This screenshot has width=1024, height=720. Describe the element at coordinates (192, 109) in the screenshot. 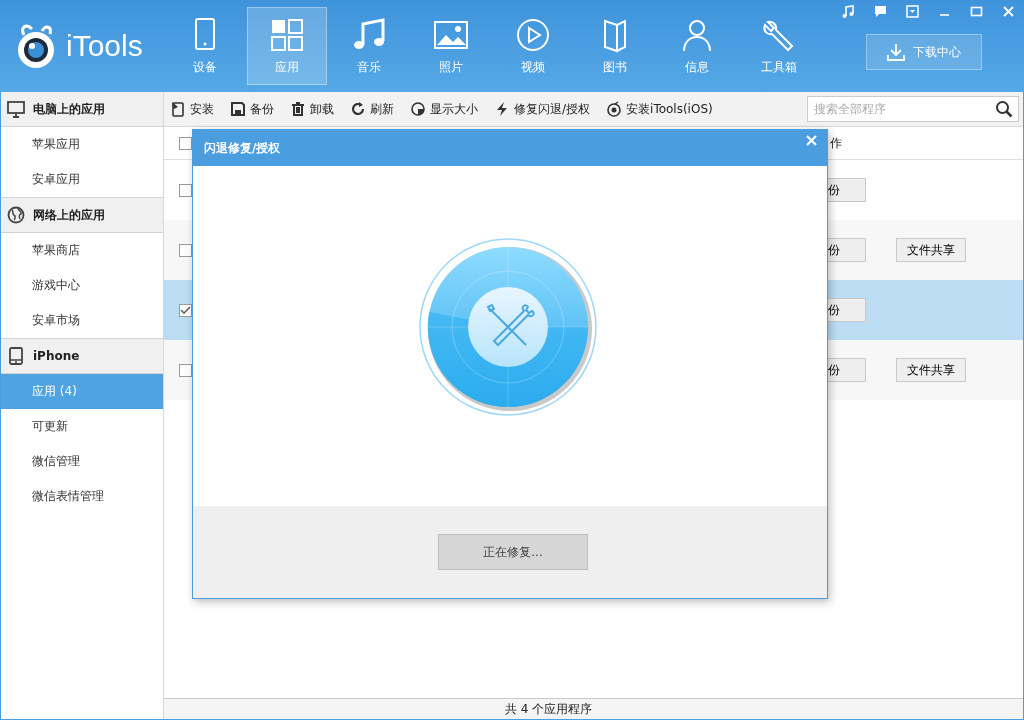

I see `toolbar-button: 安装` at that location.